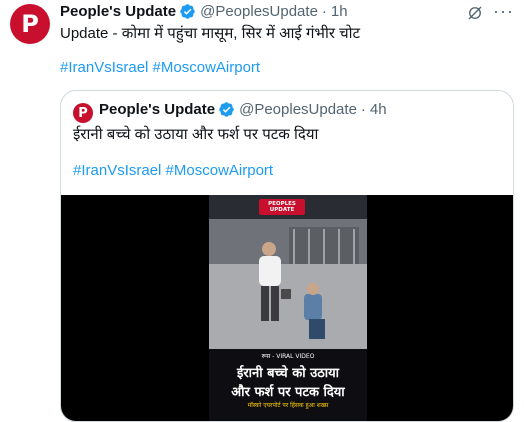 Image resolution: width=524 pixels, height=422 pixels. Describe the element at coordinates (157, 109) in the screenshot. I see `quoted-author-name: People's Update` at that location.